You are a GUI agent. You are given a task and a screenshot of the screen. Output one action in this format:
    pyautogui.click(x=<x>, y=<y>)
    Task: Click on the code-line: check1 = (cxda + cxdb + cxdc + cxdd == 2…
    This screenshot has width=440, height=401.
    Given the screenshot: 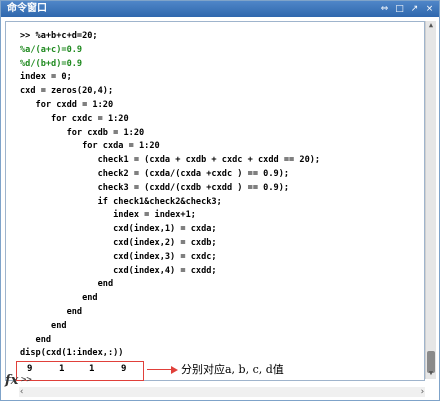 What is the action you would take?
    pyautogui.click(x=170, y=160)
    